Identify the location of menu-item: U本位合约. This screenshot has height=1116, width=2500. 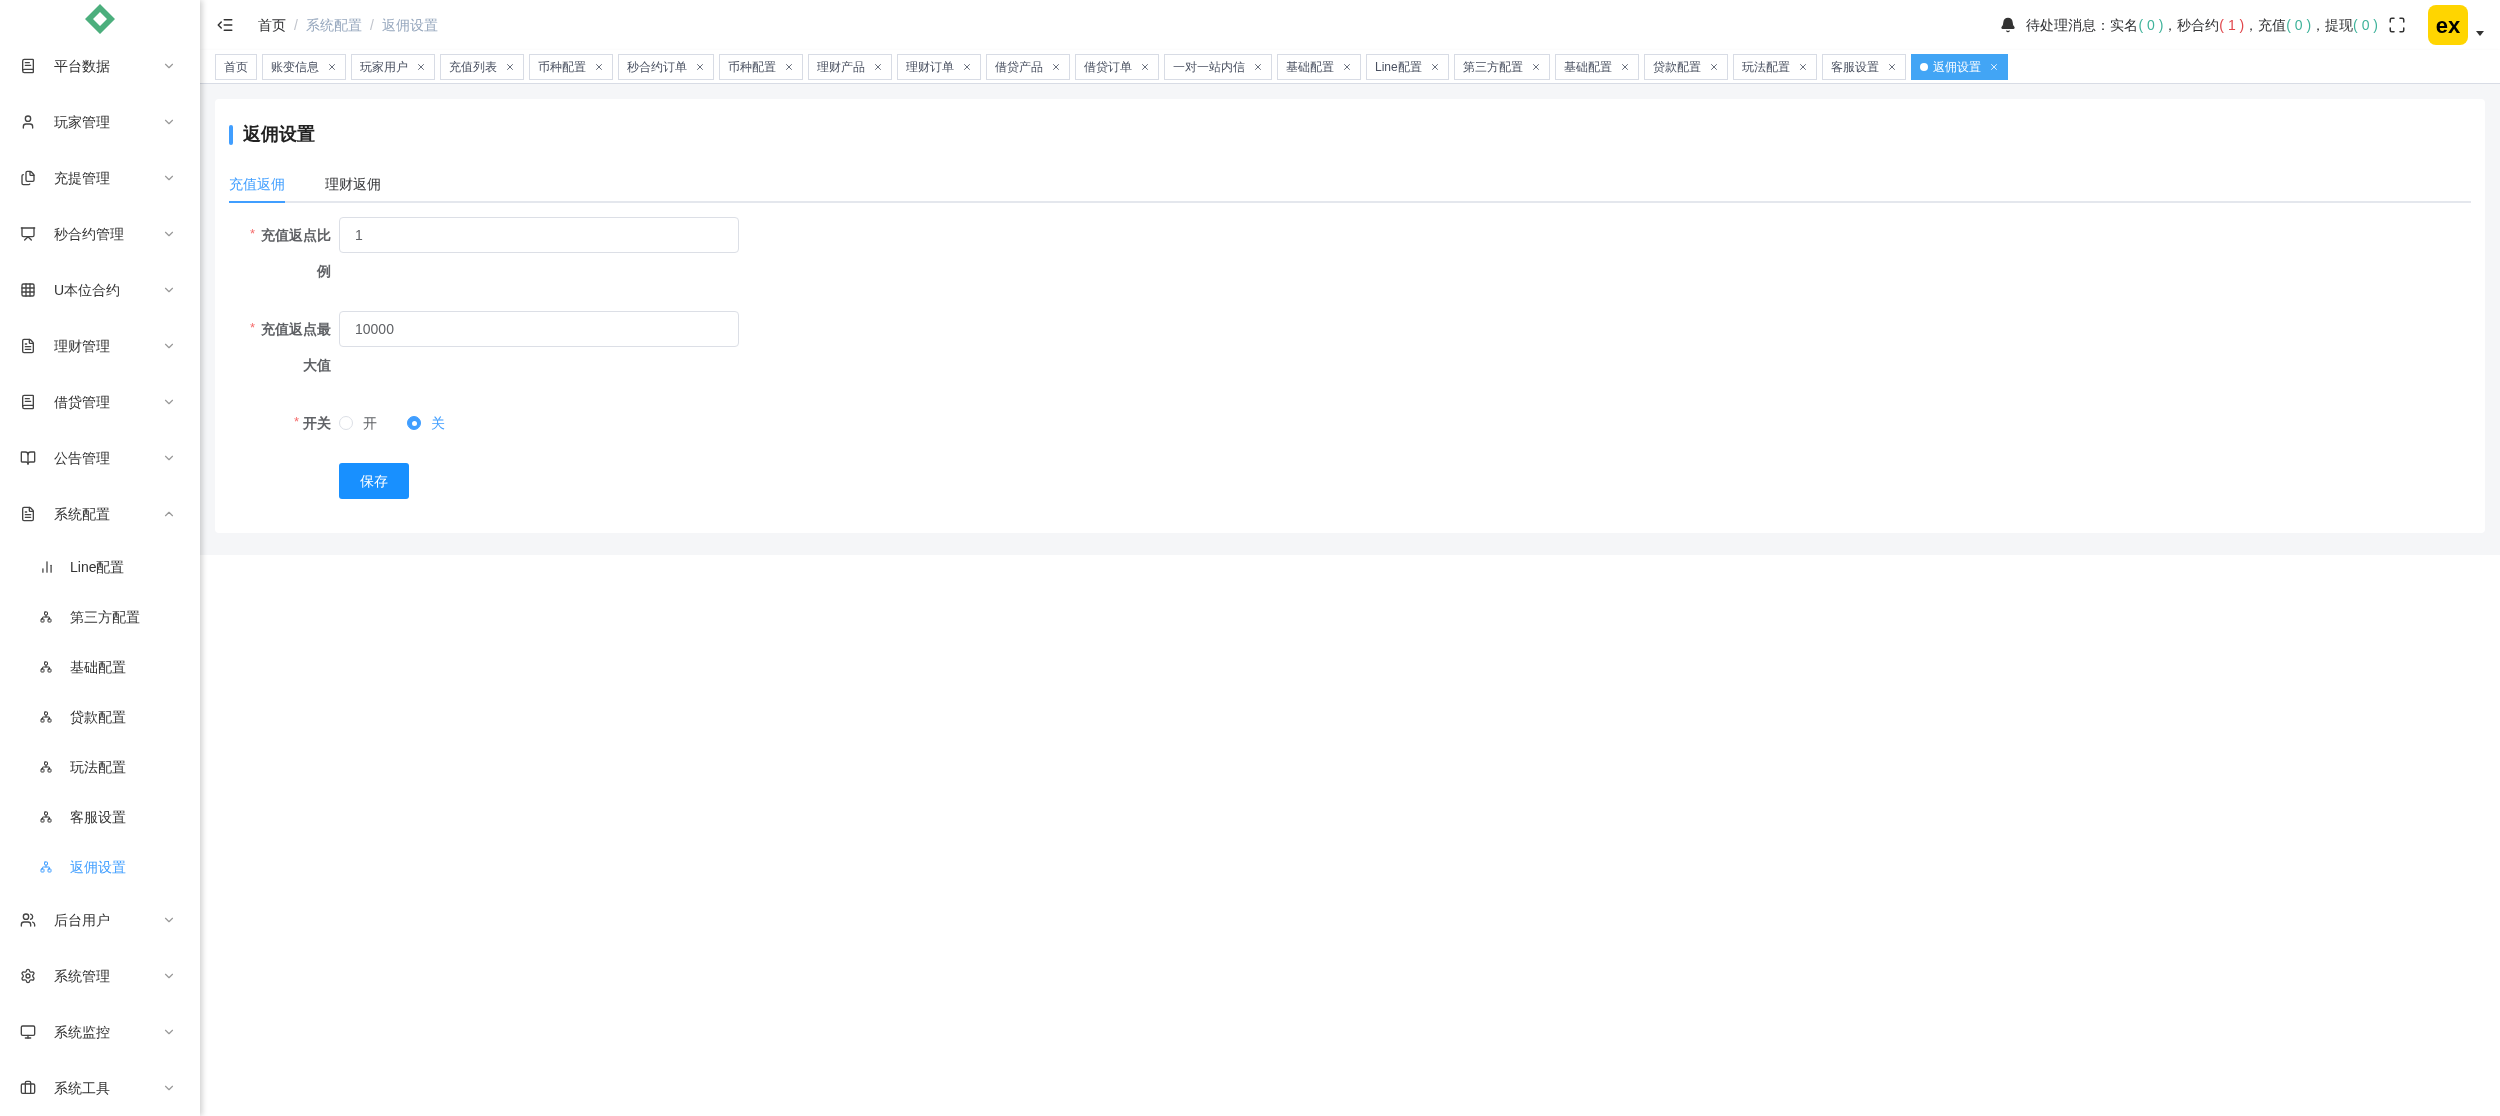
(100, 290).